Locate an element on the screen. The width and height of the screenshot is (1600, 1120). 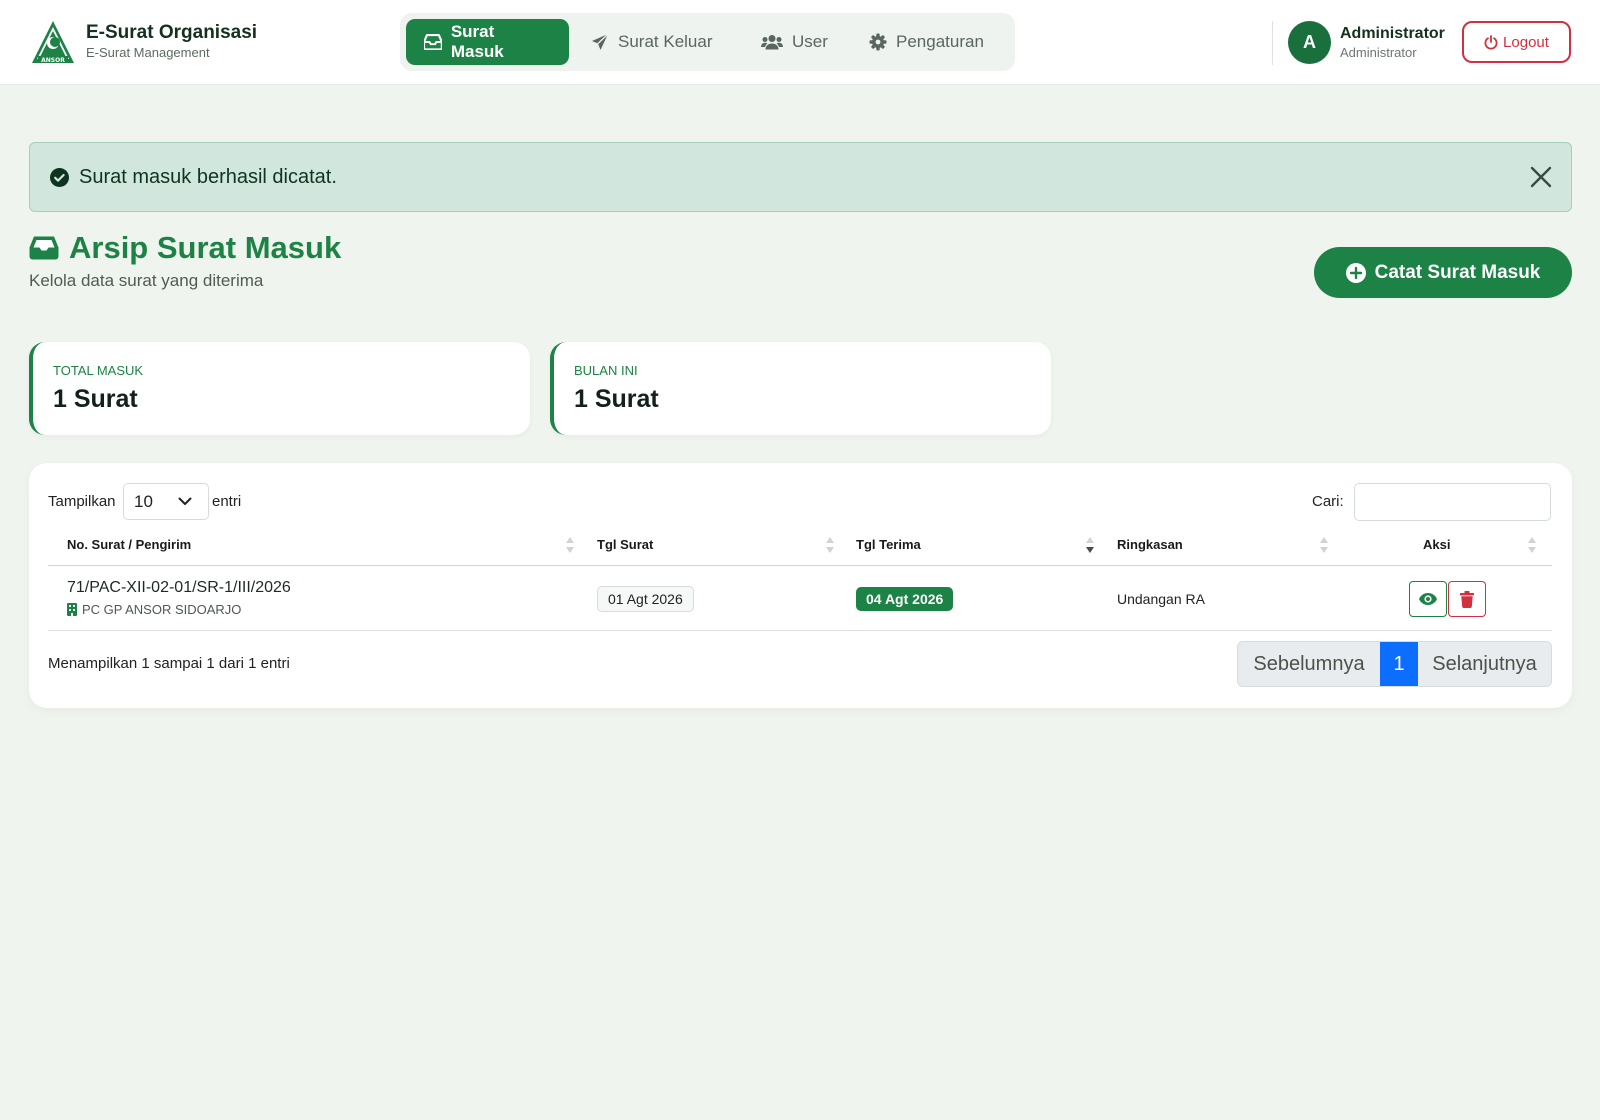
alert-message: Surat masuk berhasil dicatat. is located at coordinates (208, 176).